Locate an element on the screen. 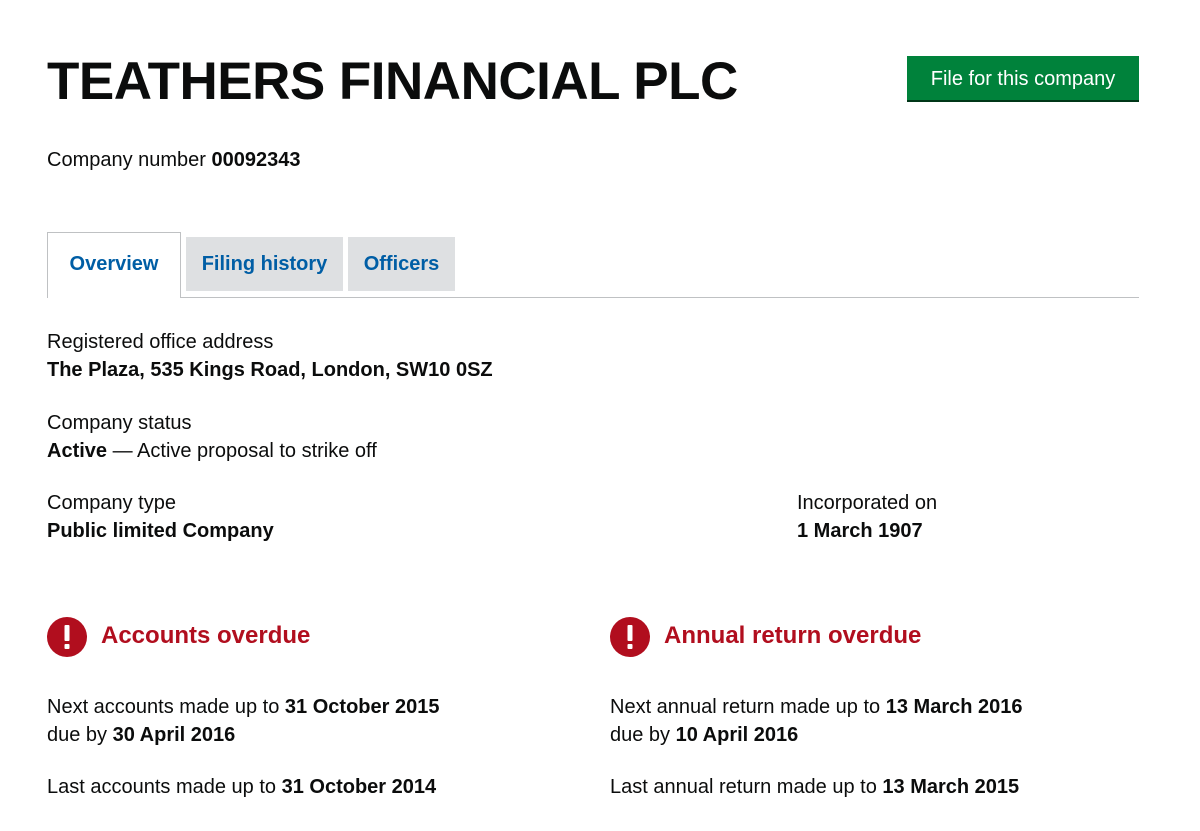 This screenshot has height=831, width=1200. status-detail: — Active proposal to strike off is located at coordinates (242, 451).